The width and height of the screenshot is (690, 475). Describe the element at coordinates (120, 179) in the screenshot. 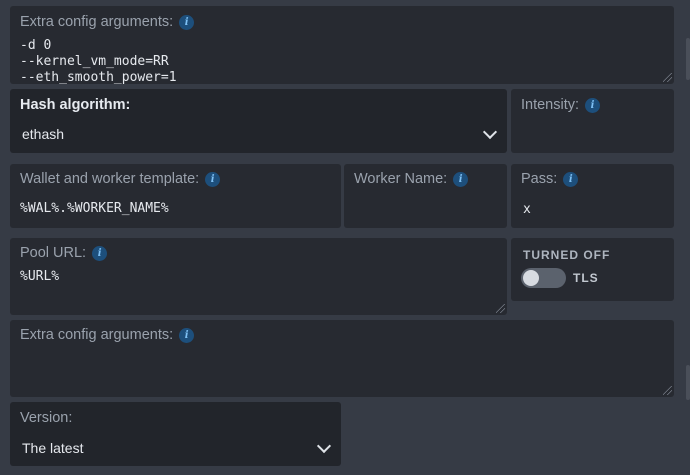

I see `wallet-template-label: Wallet and worker template: i` at that location.